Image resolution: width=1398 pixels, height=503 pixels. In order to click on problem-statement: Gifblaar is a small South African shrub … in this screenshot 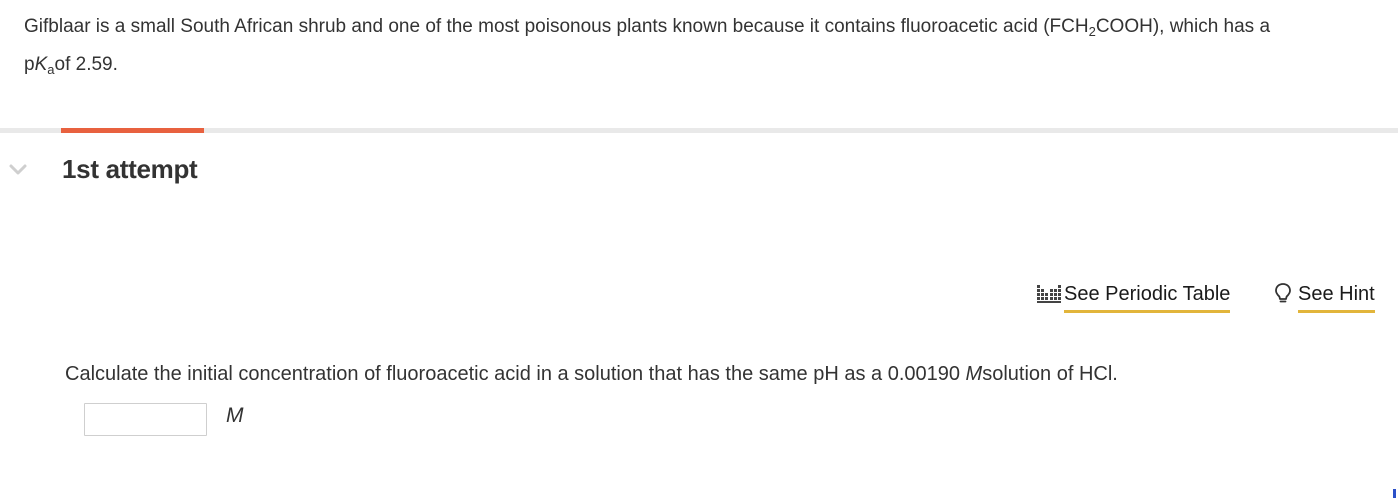, I will do `click(704, 46)`.